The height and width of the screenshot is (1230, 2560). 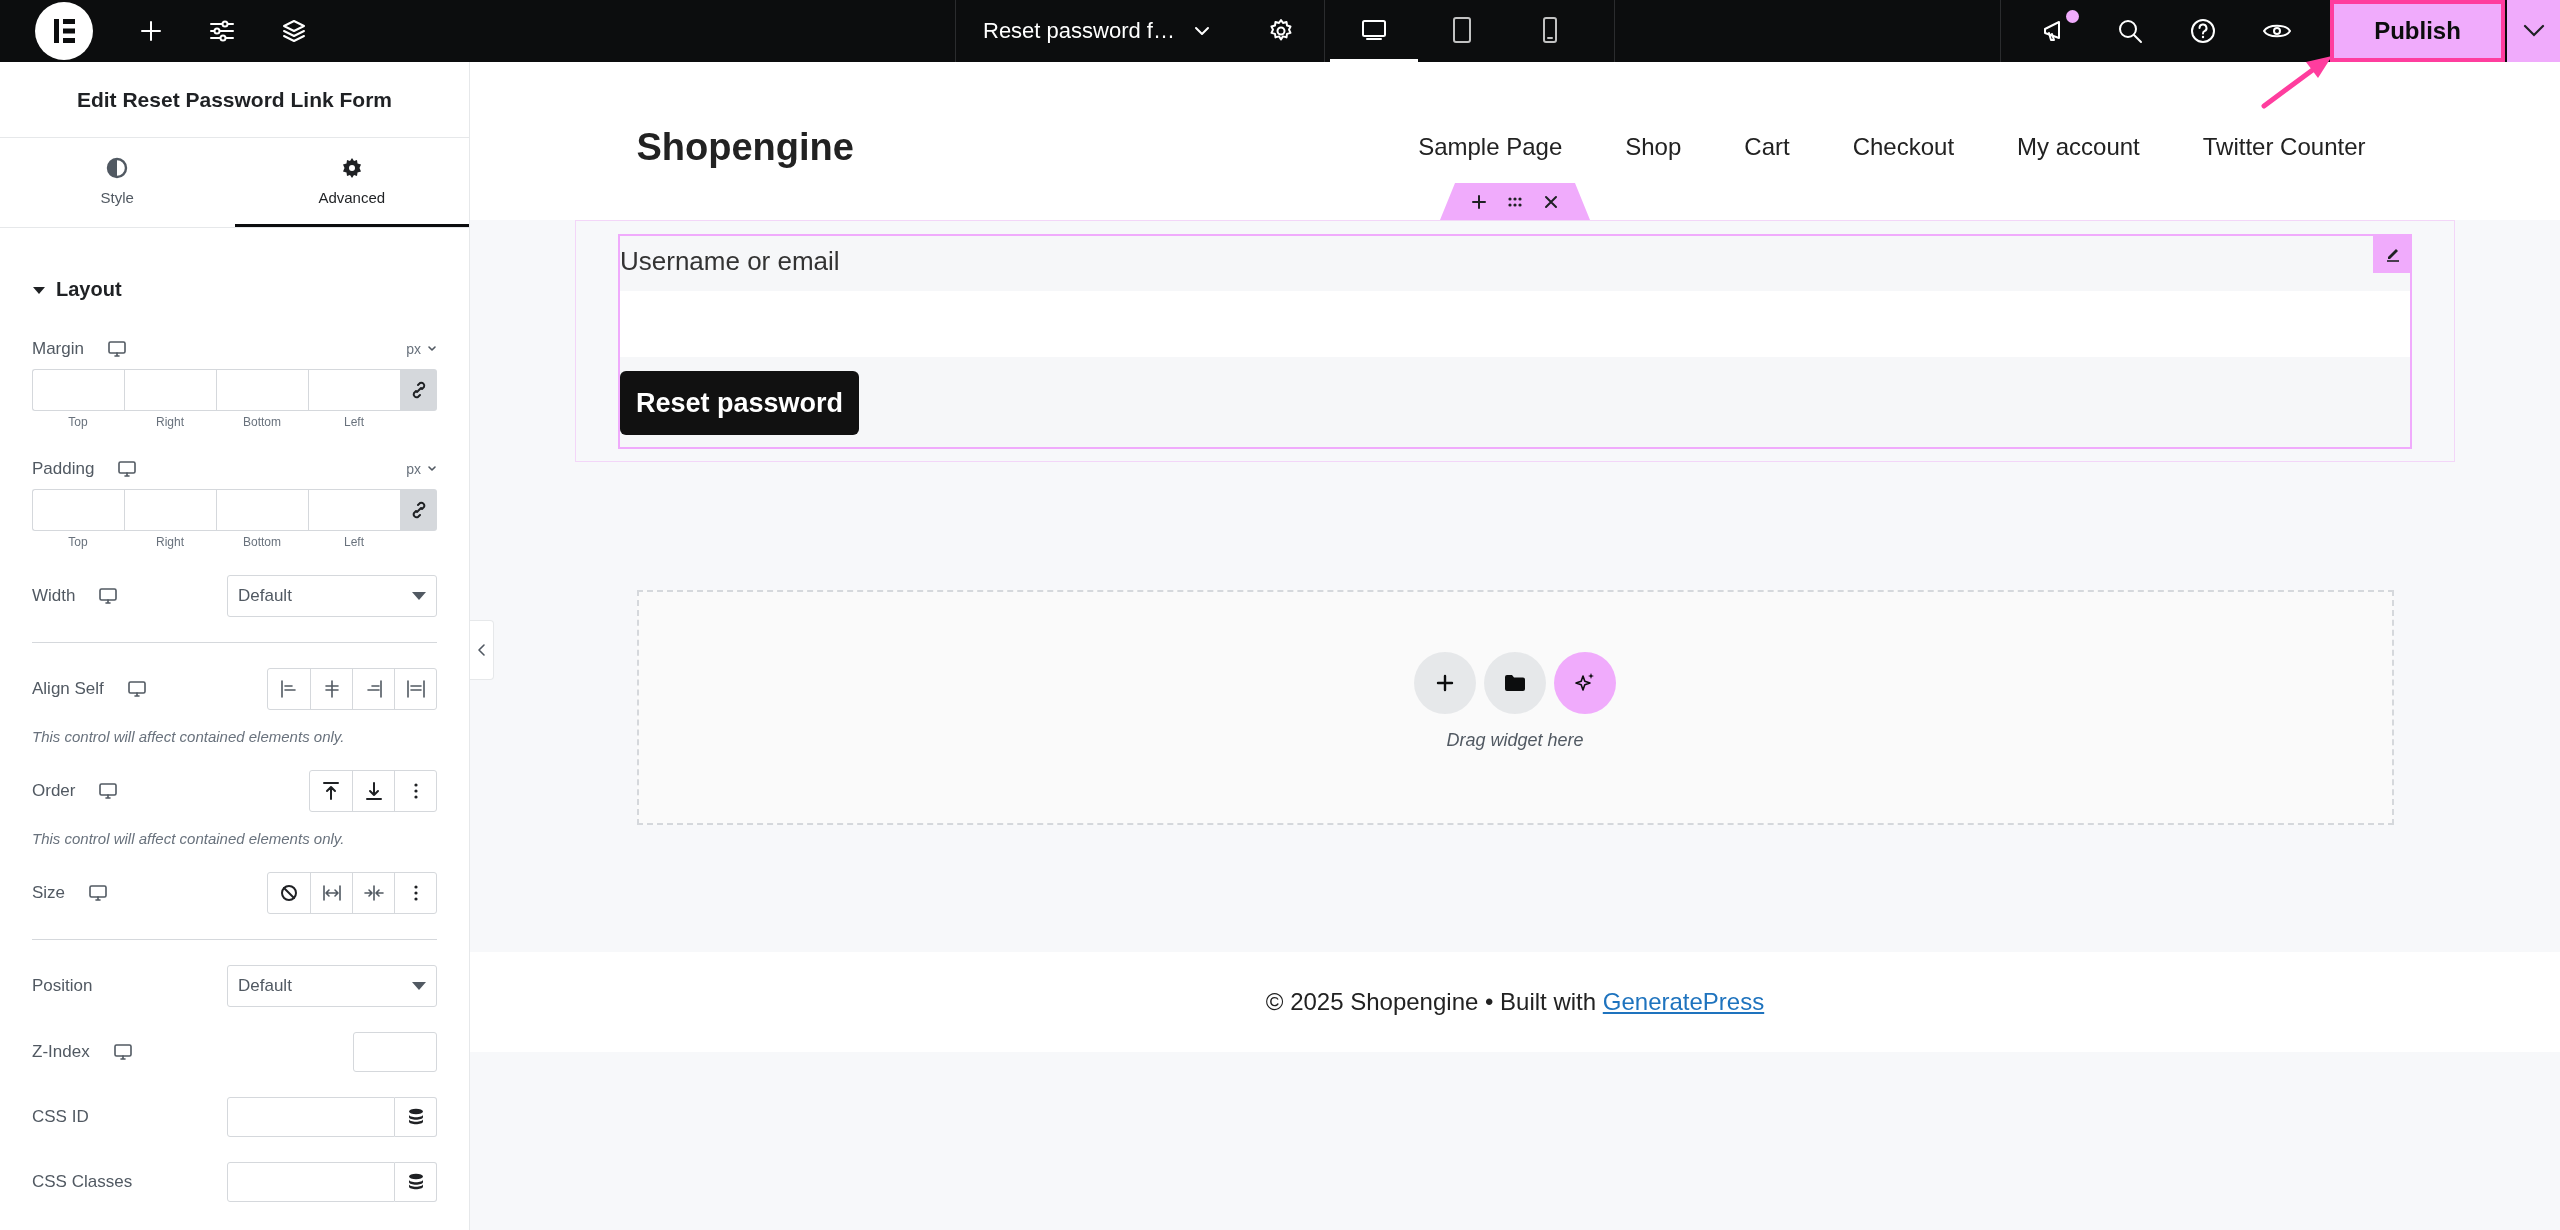 What do you see at coordinates (1903, 147) in the screenshot?
I see `nav-link: Checkout` at bounding box center [1903, 147].